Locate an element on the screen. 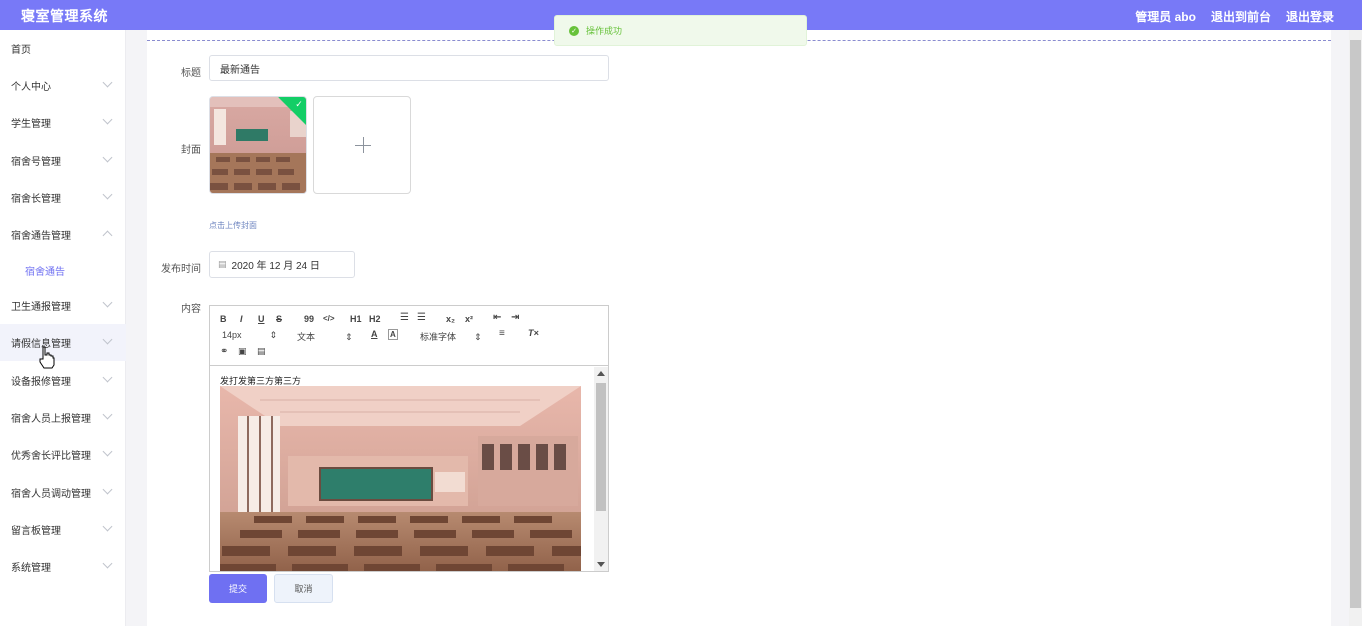  page-scrollbar-thumb is located at coordinates (1355, 324).